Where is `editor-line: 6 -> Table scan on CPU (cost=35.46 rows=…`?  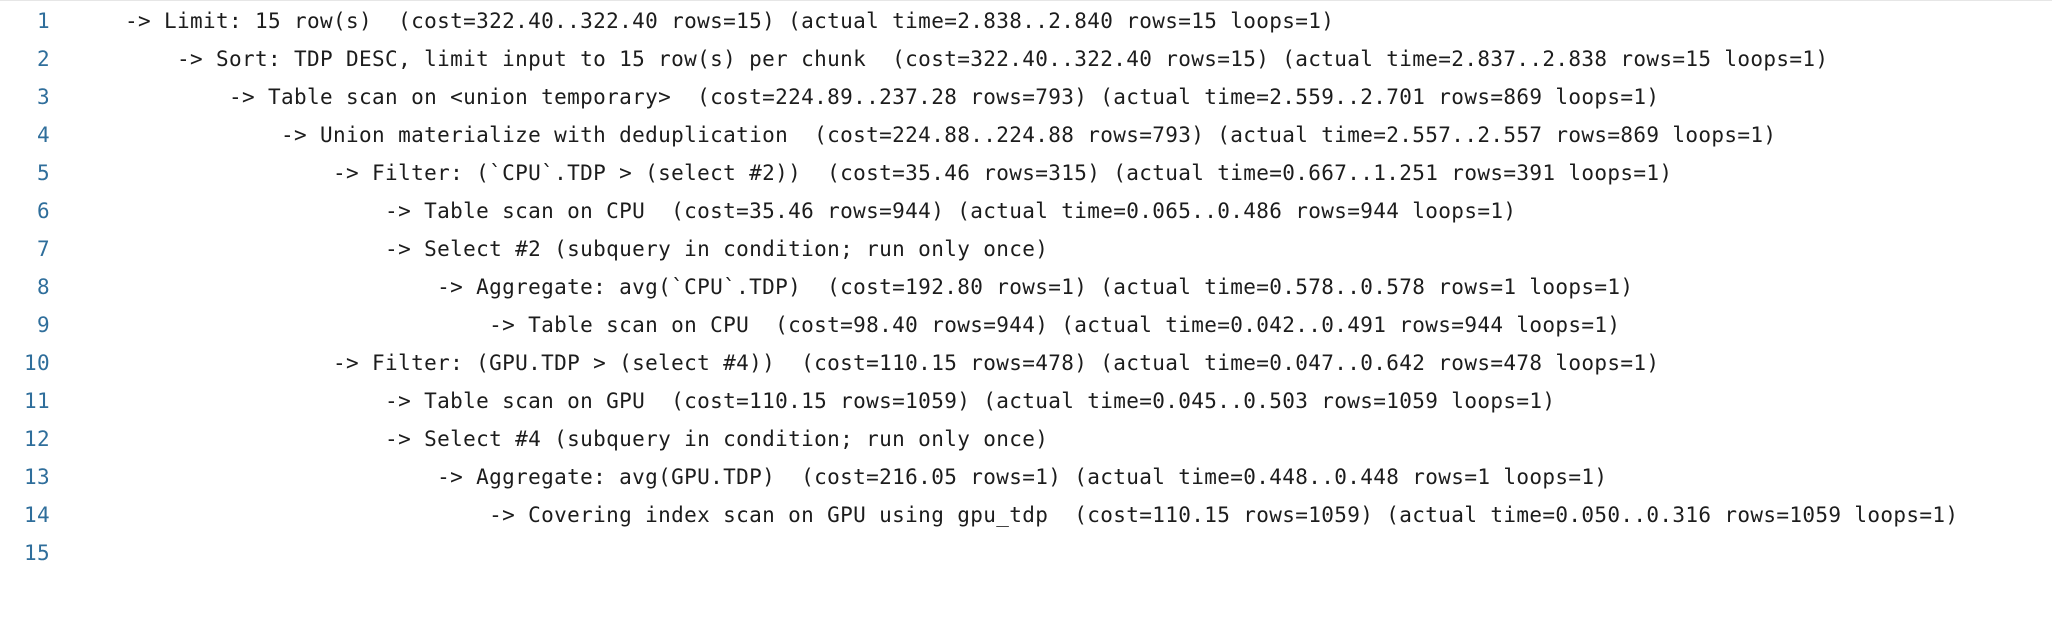
editor-line: 6 -> Table scan on CPU (cost=35.46 rows=… is located at coordinates (1026, 211).